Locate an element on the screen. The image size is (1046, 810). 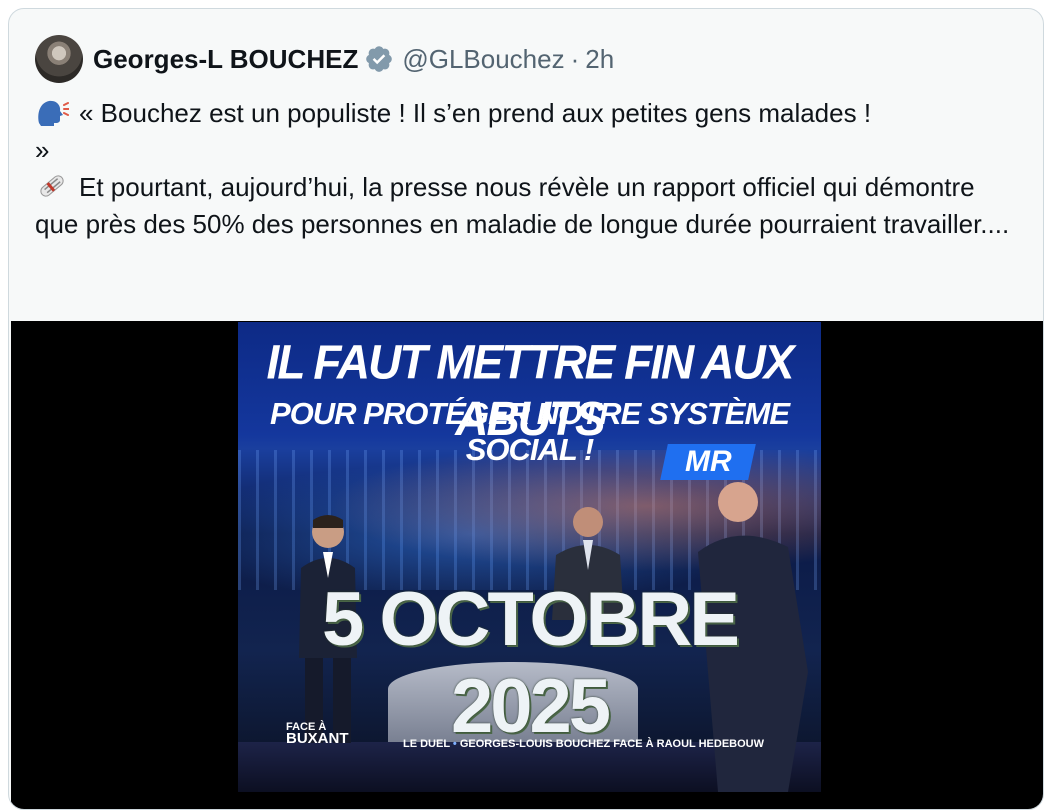
author-handle: @GLBouchez is located at coordinates (483, 59).